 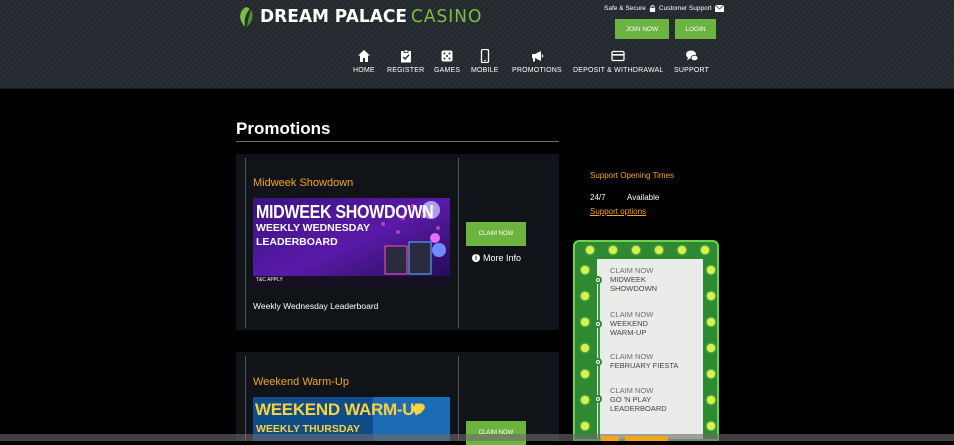 What do you see at coordinates (406, 70) in the screenshot?
I see `nav-label-register: REGISTER` at bounding box center [406, 70].